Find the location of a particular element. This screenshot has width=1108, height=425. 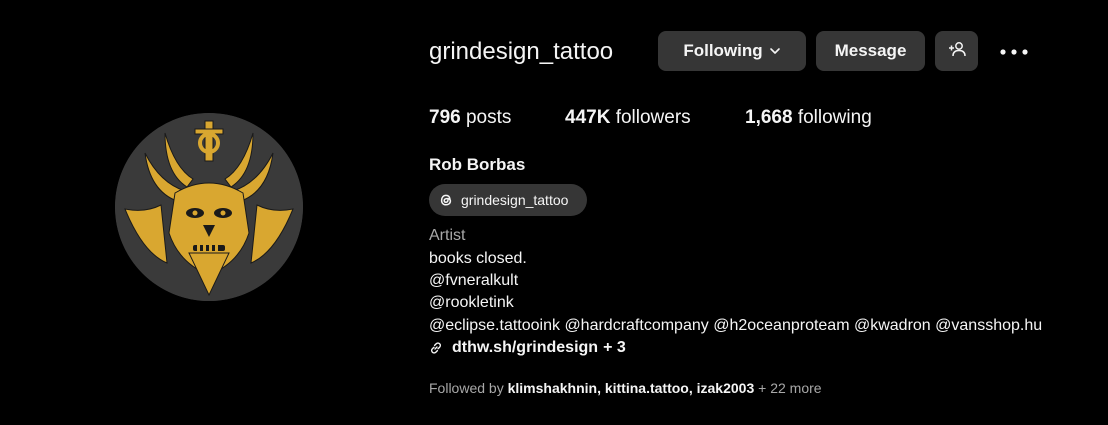

bio-mention: @vansshop.hu is located at coordinates (988, 325).